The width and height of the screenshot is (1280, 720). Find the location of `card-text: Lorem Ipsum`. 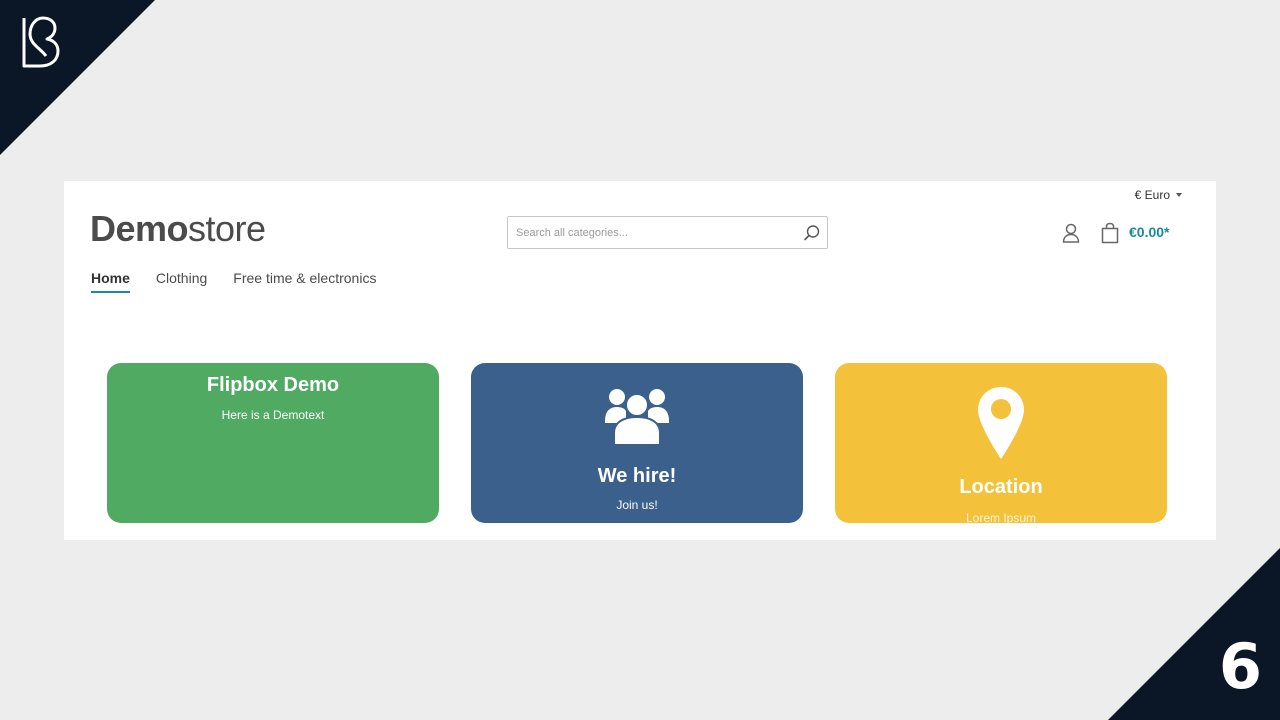

card-text: Lorem Ipsum is located at coordinates (1001, 517).